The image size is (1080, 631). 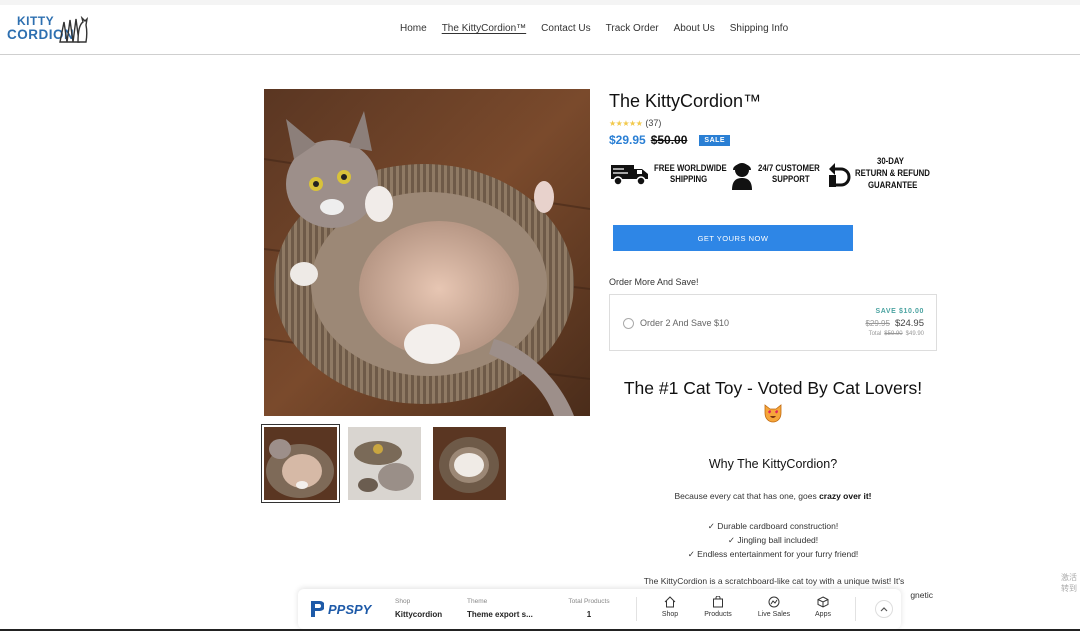 I want to click on ppspy-apps-button: Apps, so click(x=823, y=607).